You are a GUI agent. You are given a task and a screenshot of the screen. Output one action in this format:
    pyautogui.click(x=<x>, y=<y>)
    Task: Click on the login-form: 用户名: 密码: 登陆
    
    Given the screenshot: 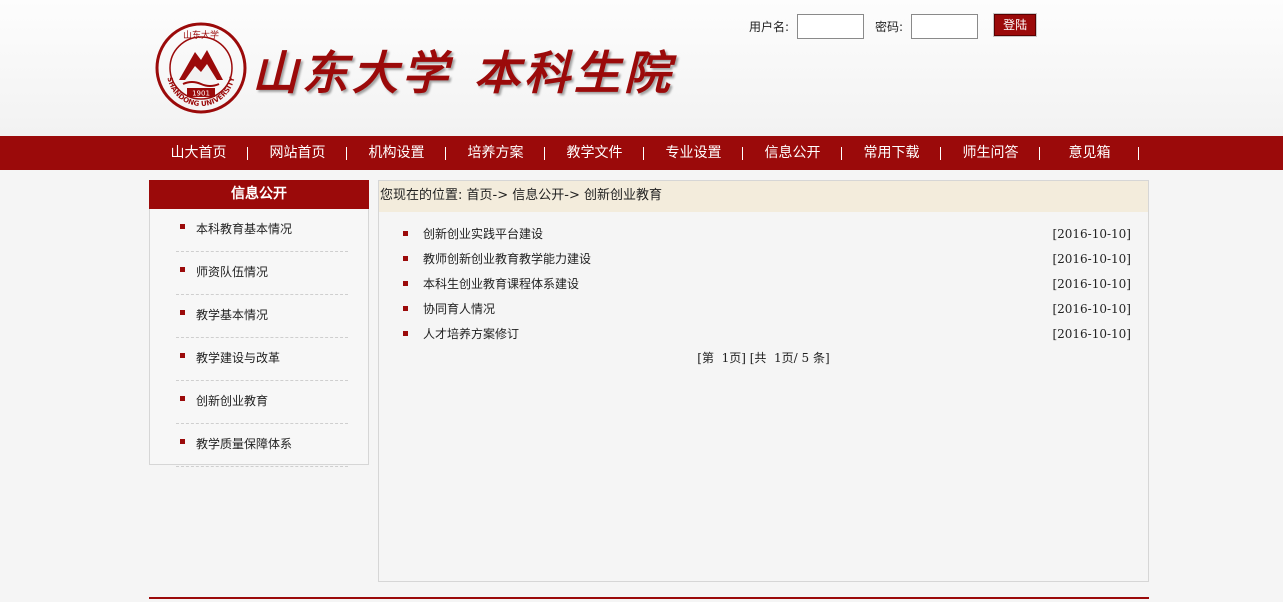 What is the action you would take?
    pyautogui.click(x=893, y=25)
    